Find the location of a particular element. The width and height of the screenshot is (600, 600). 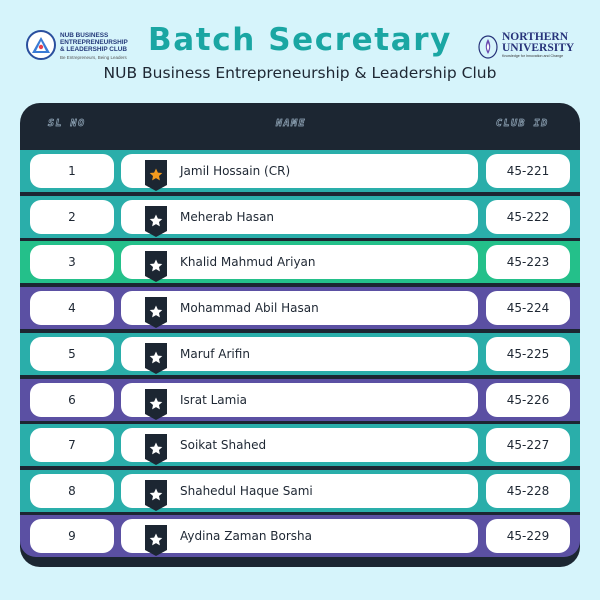

university-seal-icon is located at coordinates (488, 47).